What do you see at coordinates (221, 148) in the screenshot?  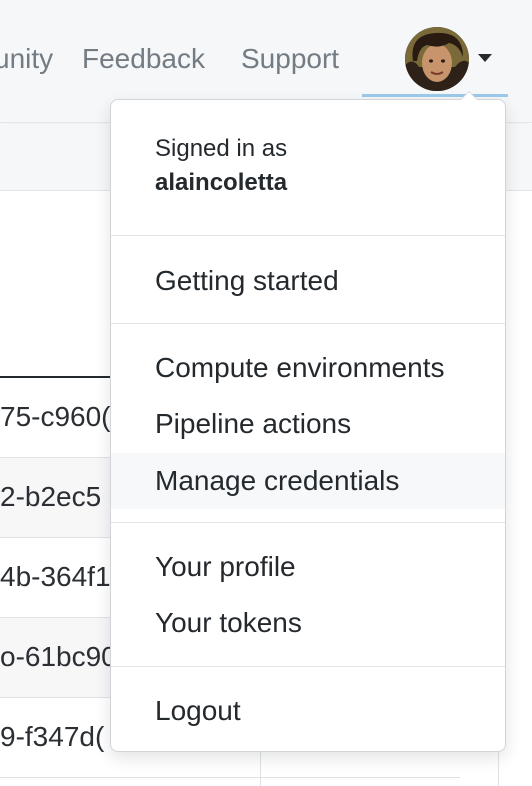 I see `signed-in-label: Signed in as` at bounding box center [221, 148].